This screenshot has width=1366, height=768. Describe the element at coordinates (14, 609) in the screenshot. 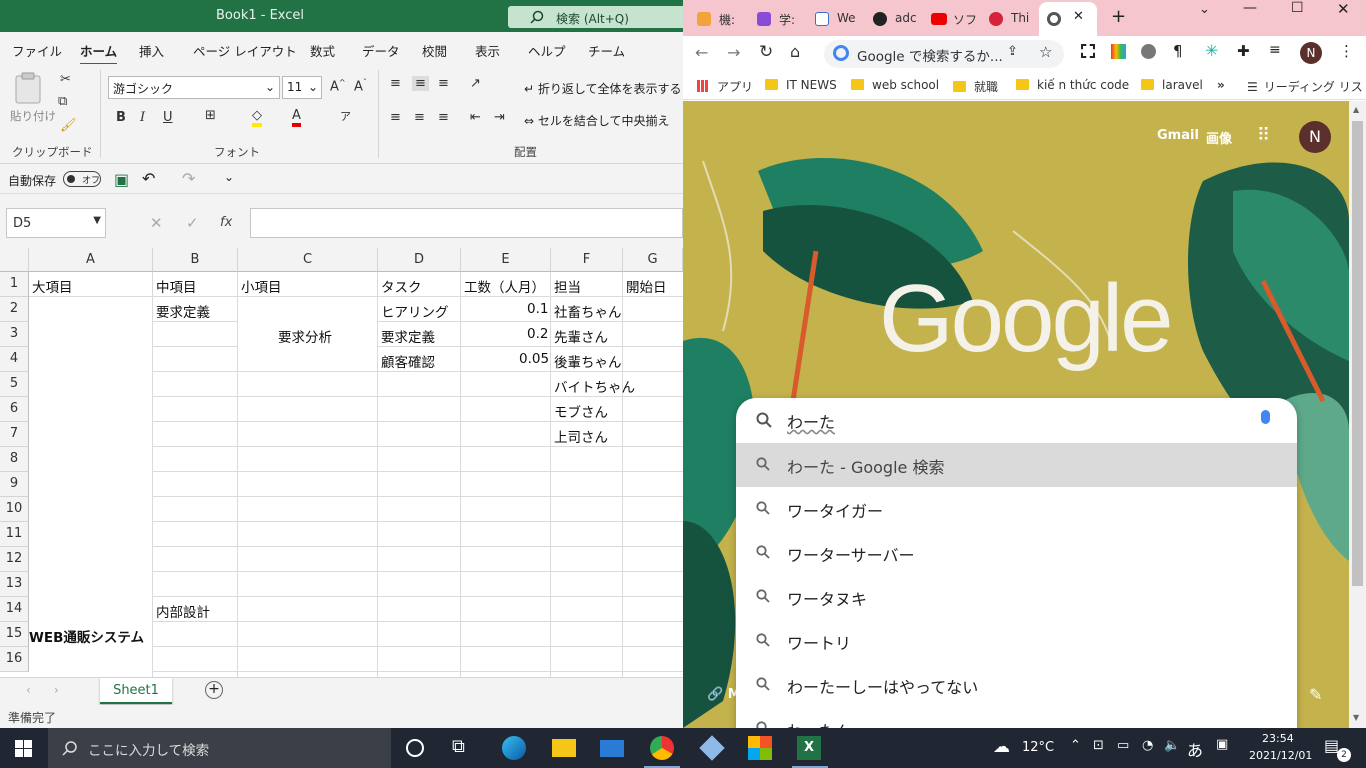

I see `row-header: 14` at that location.